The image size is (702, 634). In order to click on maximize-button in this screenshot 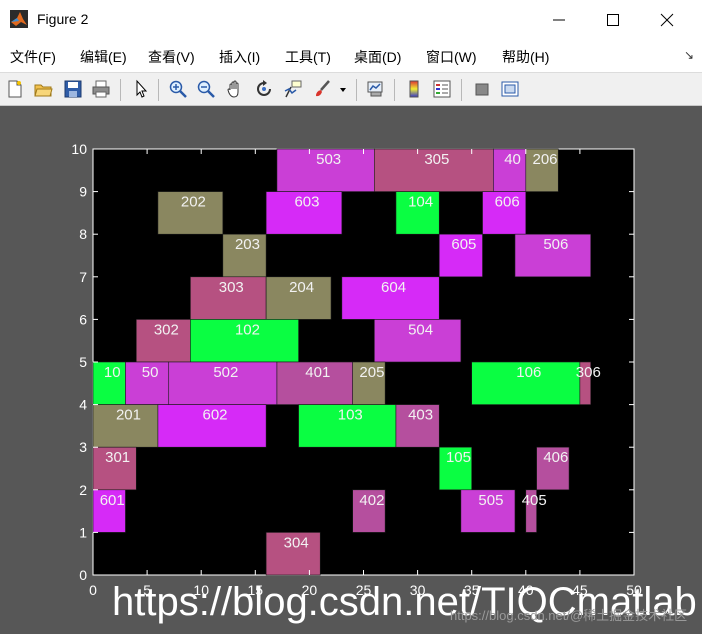, I will do `click(613, 20)`.